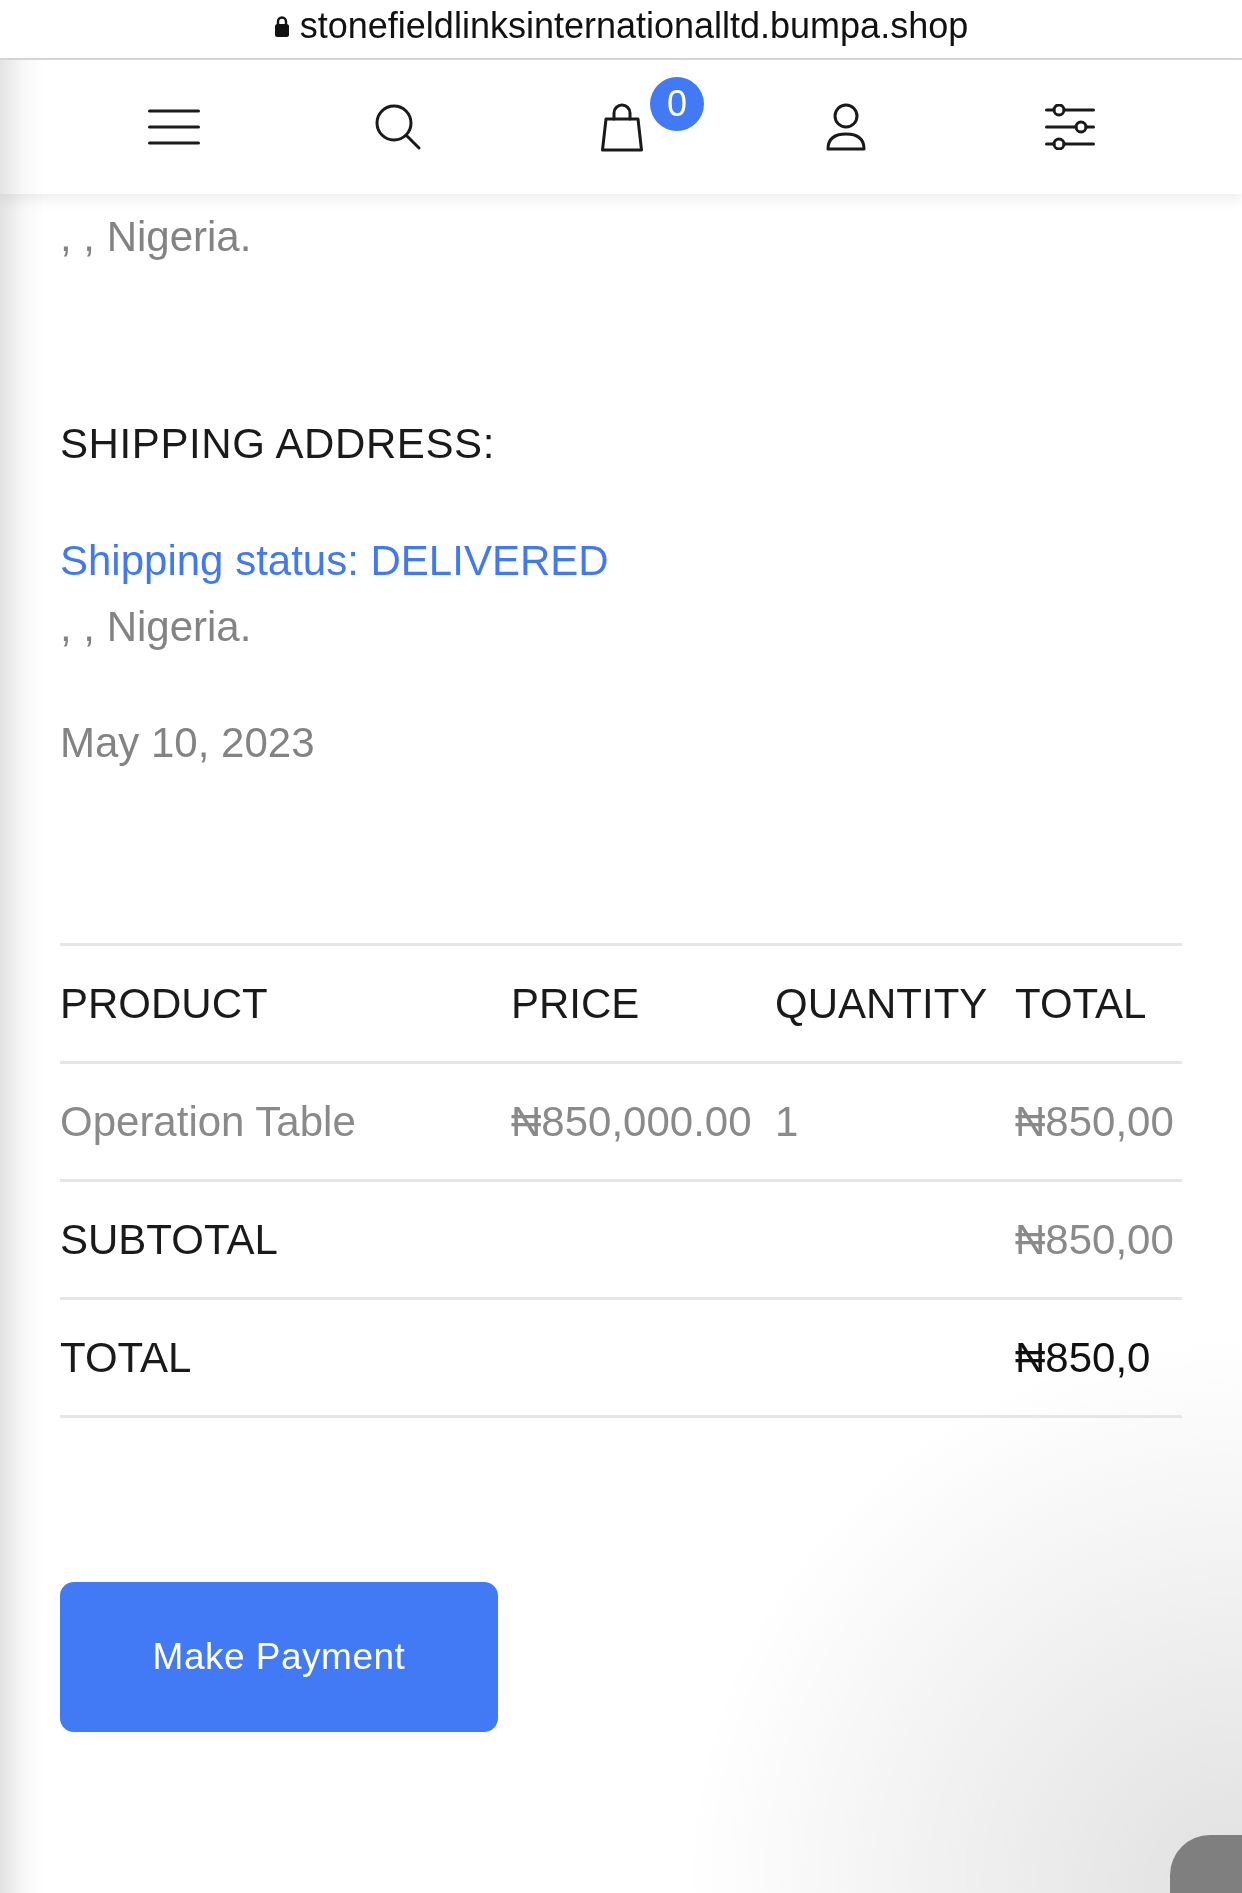 This screenshot has height=1893, width=1242. What do you see at coordinates (576, 1003) in the screenshot?
I see `column-header: PRICE` at bounding box center [576, 1003].